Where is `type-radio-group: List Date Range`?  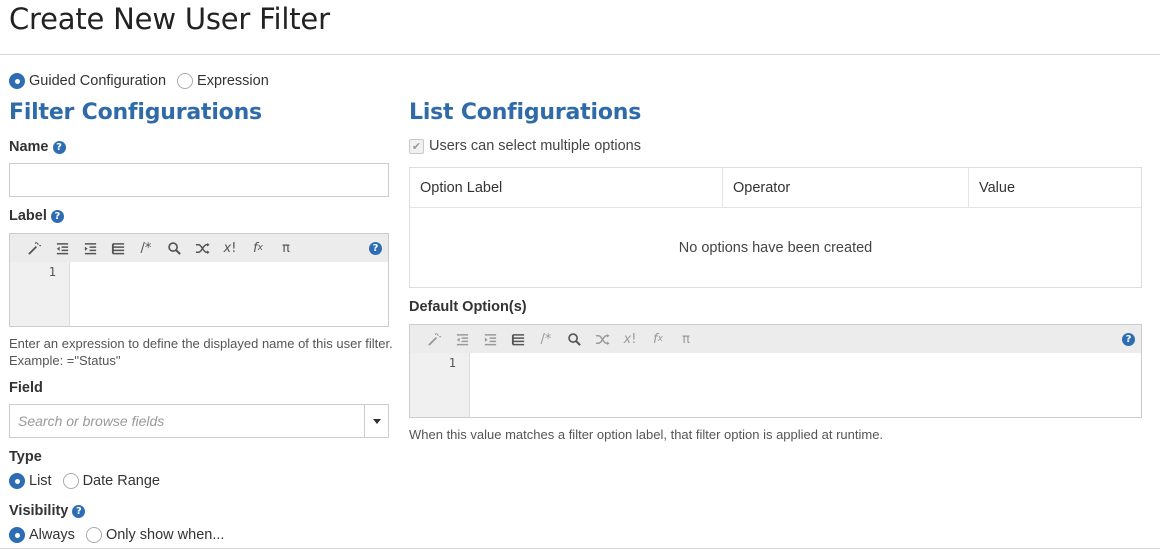 type-radio-group: List Date Range is located at coordinates (90, 481).